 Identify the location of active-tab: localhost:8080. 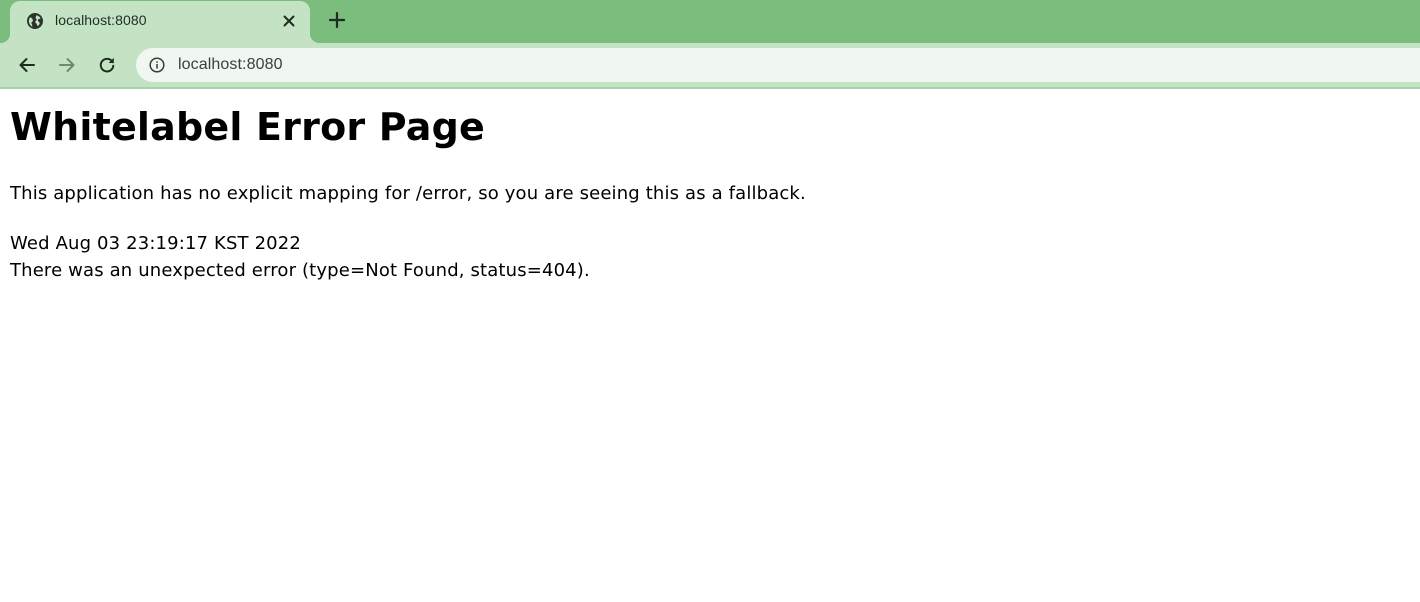
(160, 22).